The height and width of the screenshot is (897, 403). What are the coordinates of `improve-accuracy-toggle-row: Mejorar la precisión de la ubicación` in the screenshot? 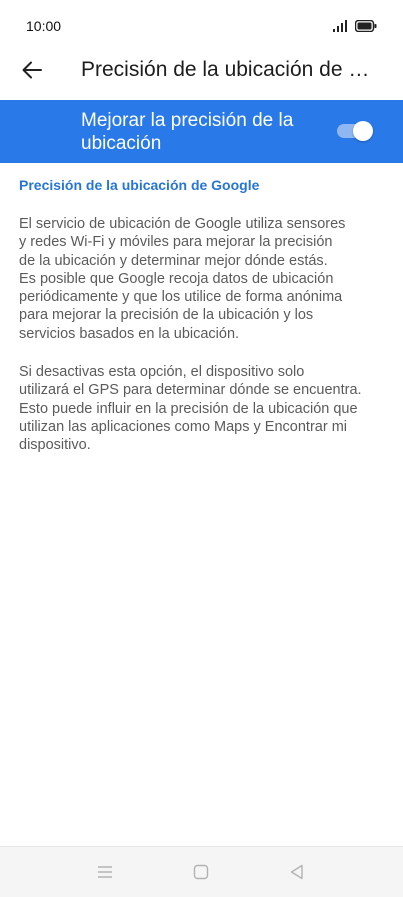 It's located at (201, 131).